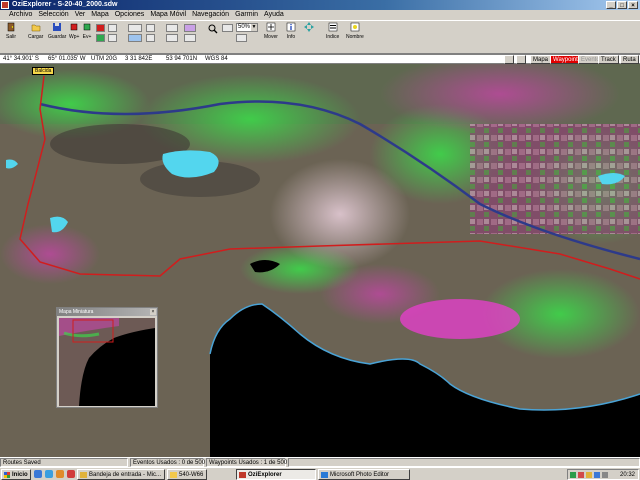  Describe the element at coordinates (49, 474) in the screenshot. I see `ie-icon` at that location.